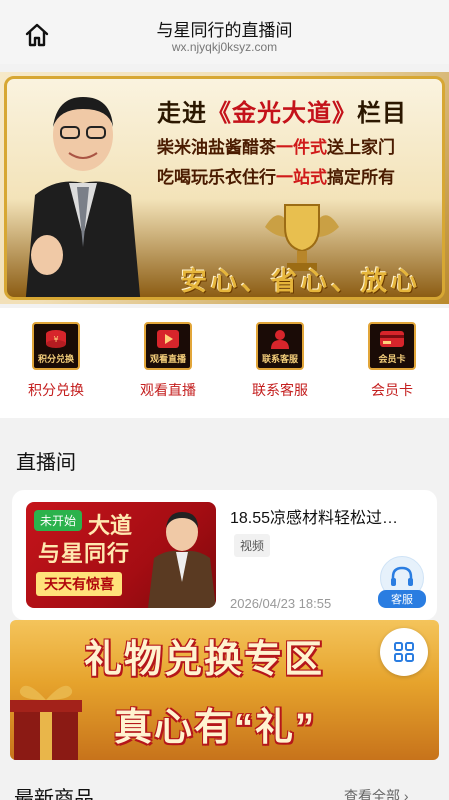 This screenshot has width=449, height=800. Describe the element at coordinates (280, 346) in the screenshot. I see `support-person-icon: 联系客服` at that location.